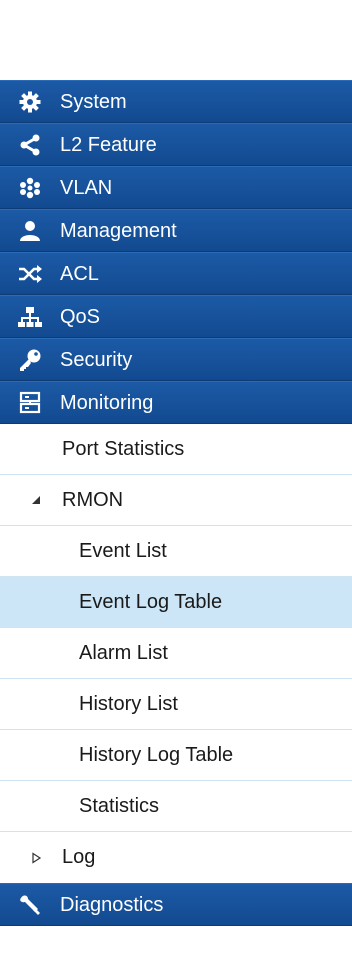  I want to click on submenu-item-history-list: History List, so click(176, 704).